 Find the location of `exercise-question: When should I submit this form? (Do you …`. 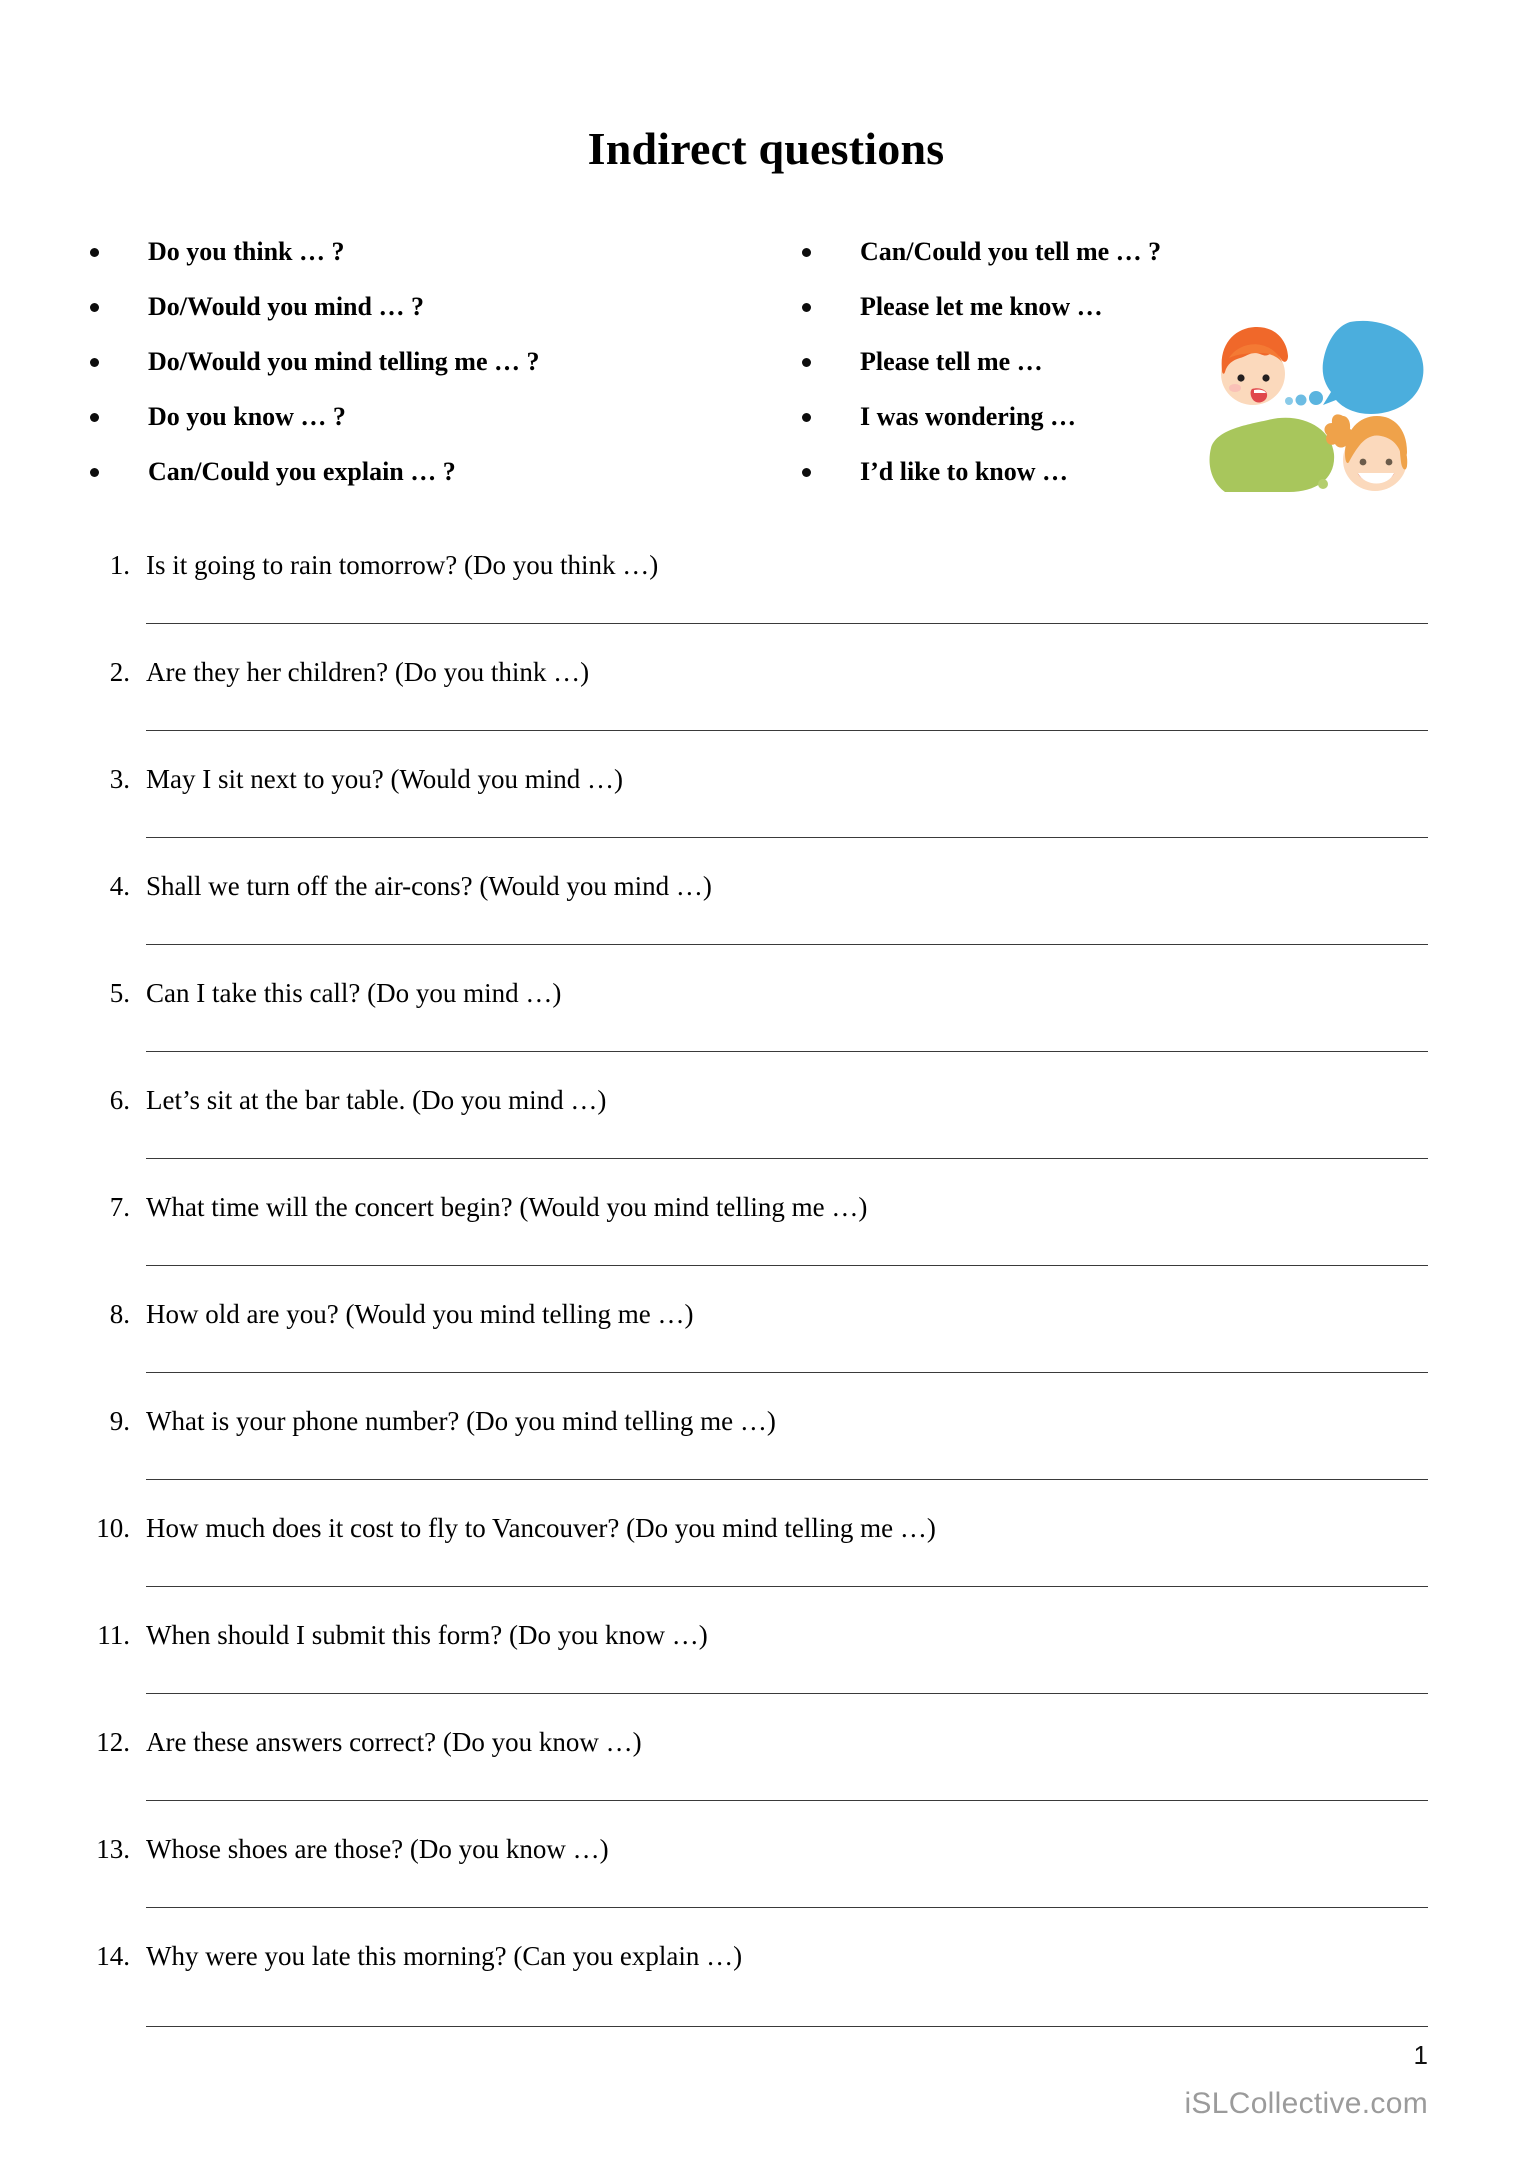

exercise-question: When should I submit this form? (Do you … is located at coordinates (427, 1635).